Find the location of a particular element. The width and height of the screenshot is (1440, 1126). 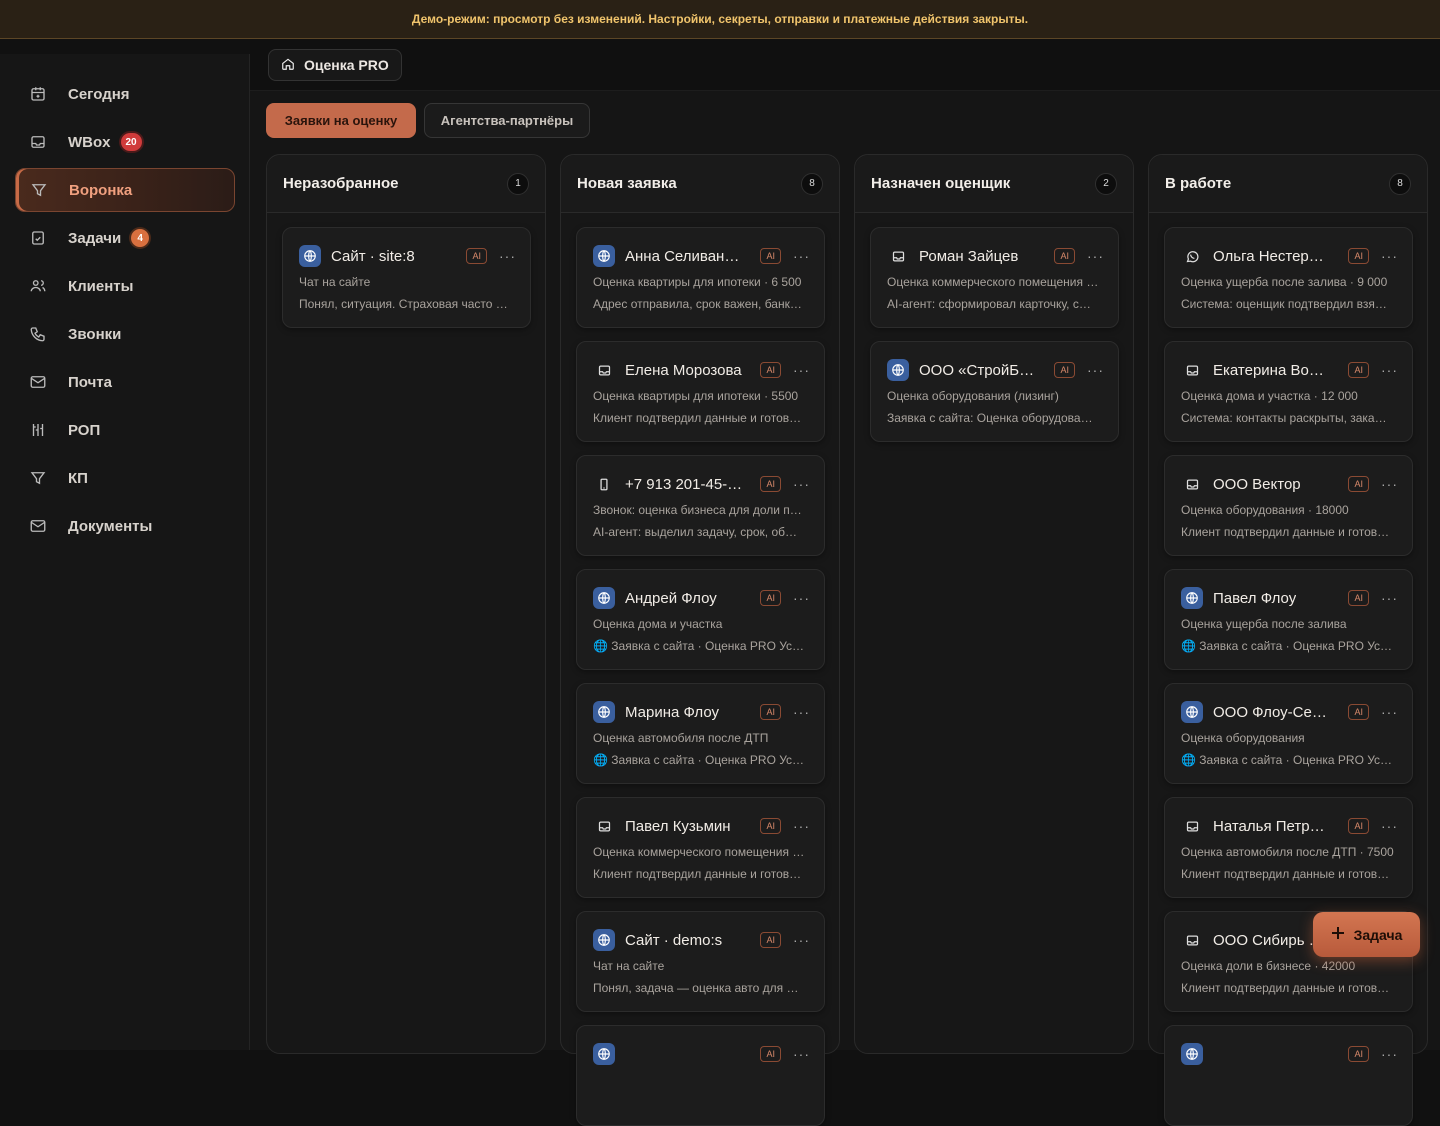

tab-appraisal-requests: Заявки на оценку is located at coordinates (341, 120).